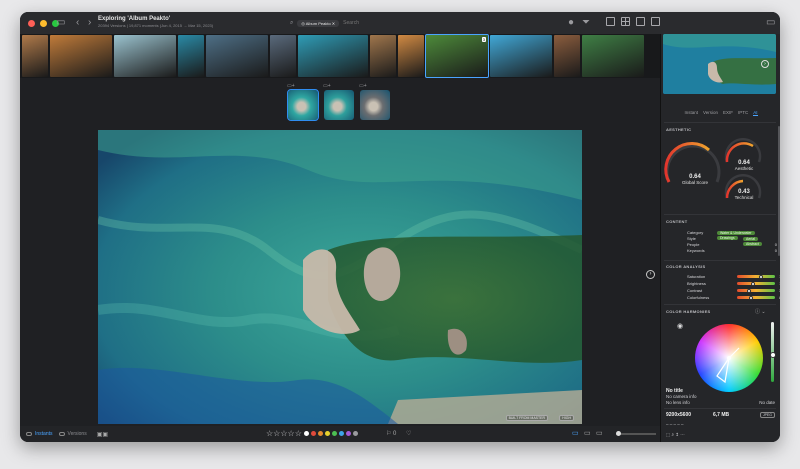  What do you see at coordinates (691, 113) in the screenshot?
I see `tab-instant: Instant` at bounding box center [691, 113].